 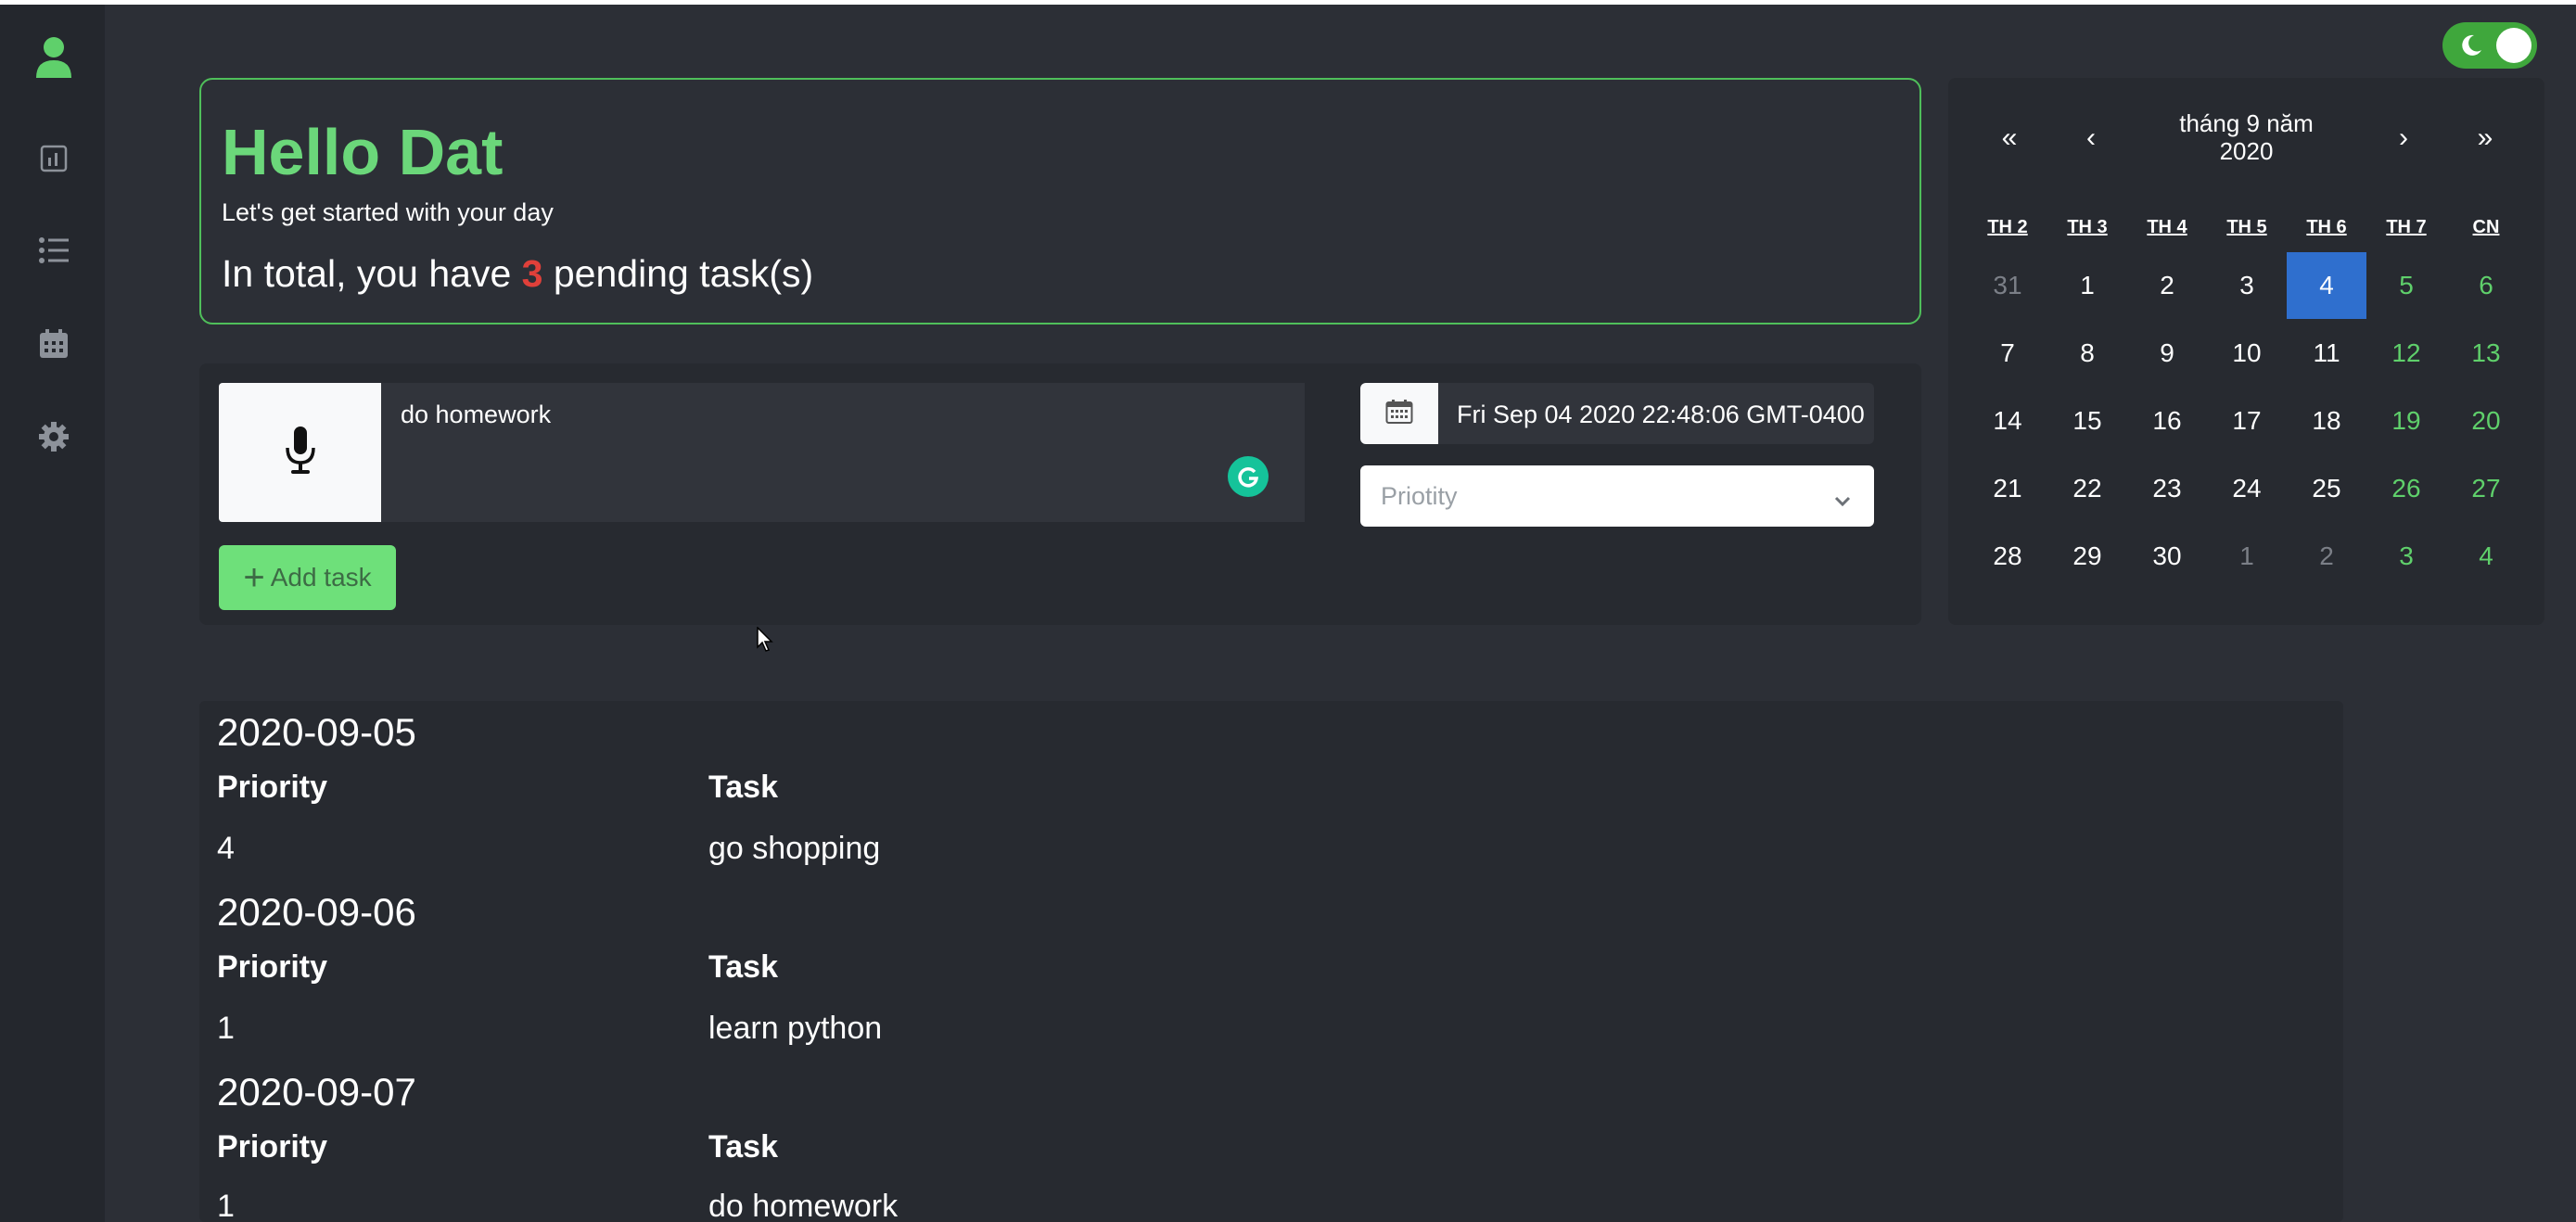 I want to click on weekday-header: TH 3, so click(x=2087, y=227).